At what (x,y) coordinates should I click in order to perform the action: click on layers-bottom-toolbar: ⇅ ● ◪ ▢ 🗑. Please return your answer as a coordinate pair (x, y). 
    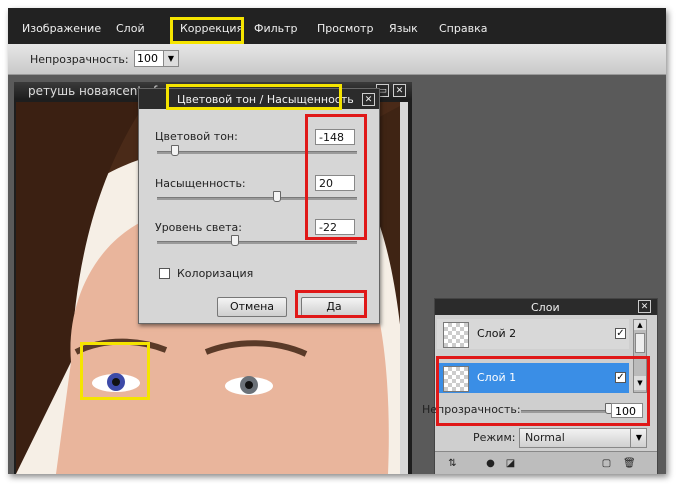
    Looking at the image, I should click on (546, 462).